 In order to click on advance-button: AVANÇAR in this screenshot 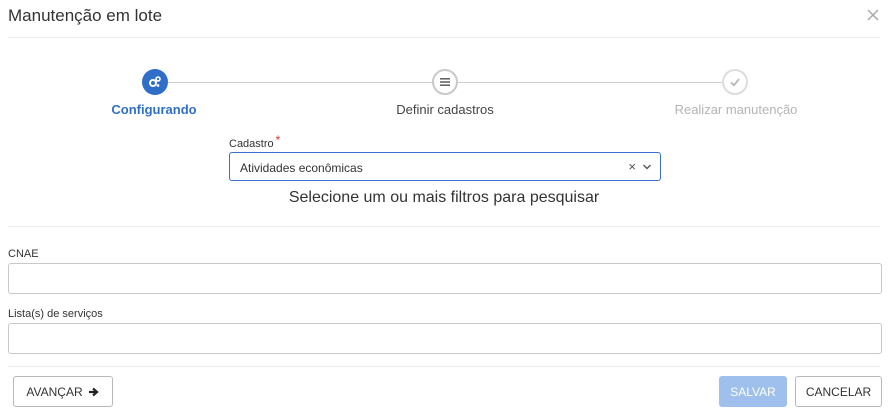, I will do `click(63, 391)`.